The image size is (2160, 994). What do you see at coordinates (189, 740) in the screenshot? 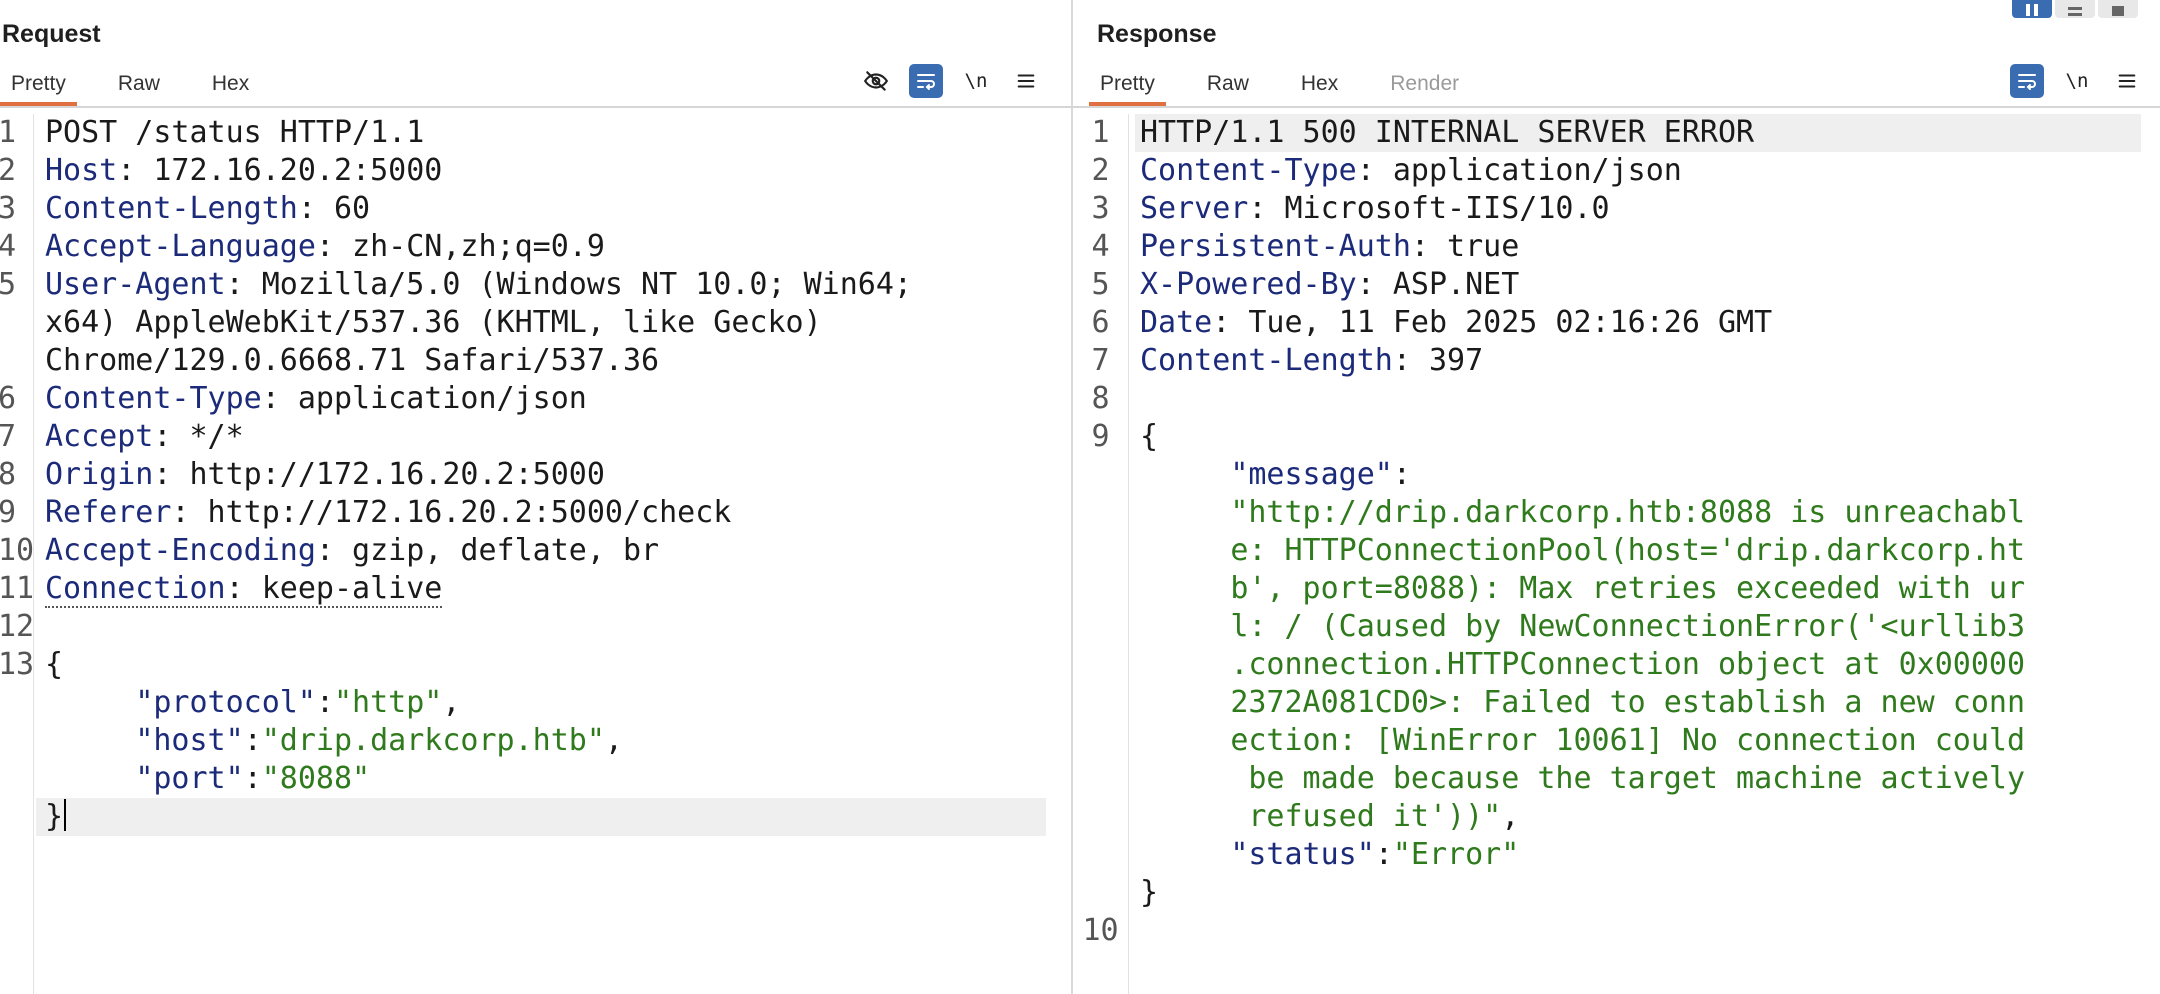
I see `json-key: "host"` at bounding box center [189, 740].